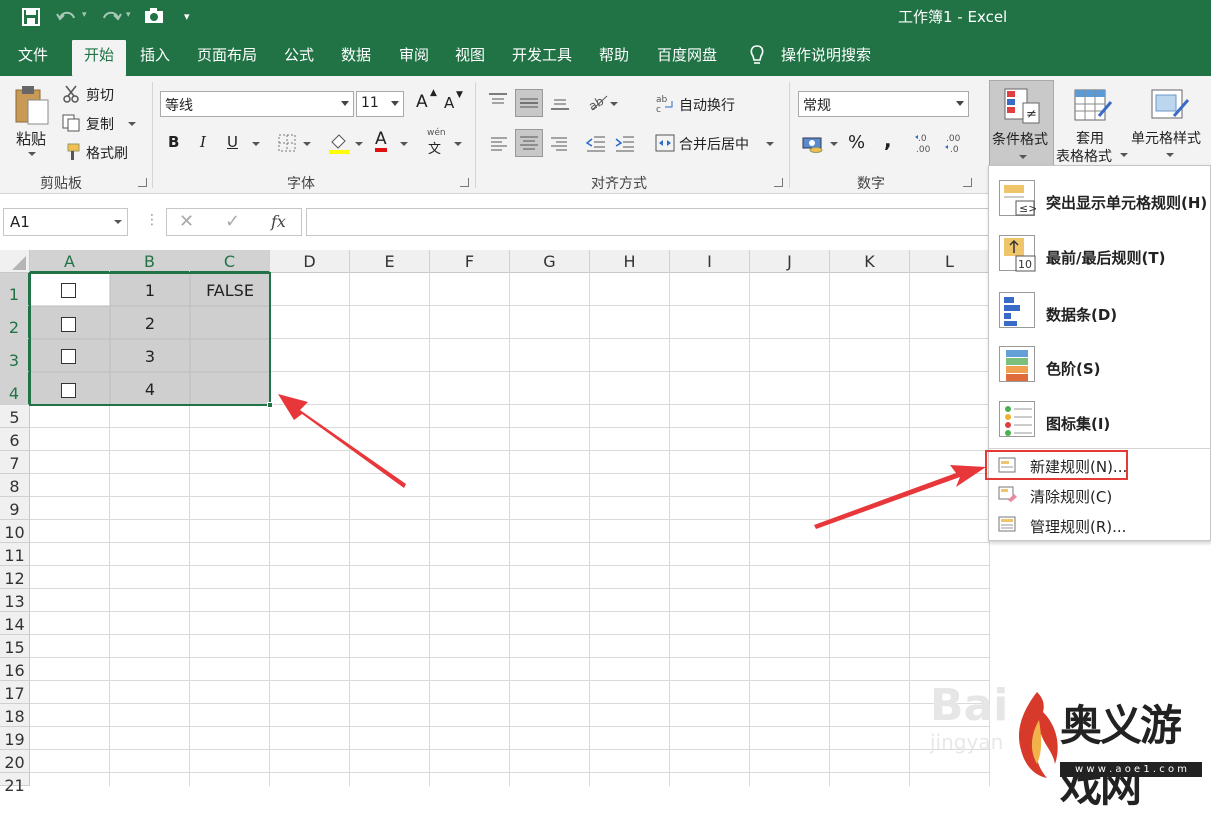  I want to click on border-icon, so click(287, 143).